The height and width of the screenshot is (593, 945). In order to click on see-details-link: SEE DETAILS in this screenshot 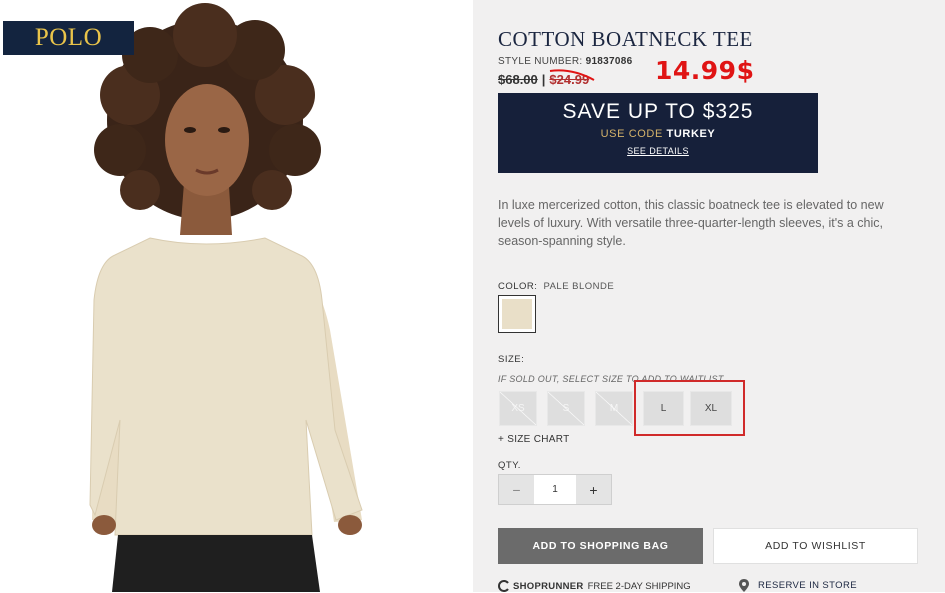, I will do `click(658, 151)`.